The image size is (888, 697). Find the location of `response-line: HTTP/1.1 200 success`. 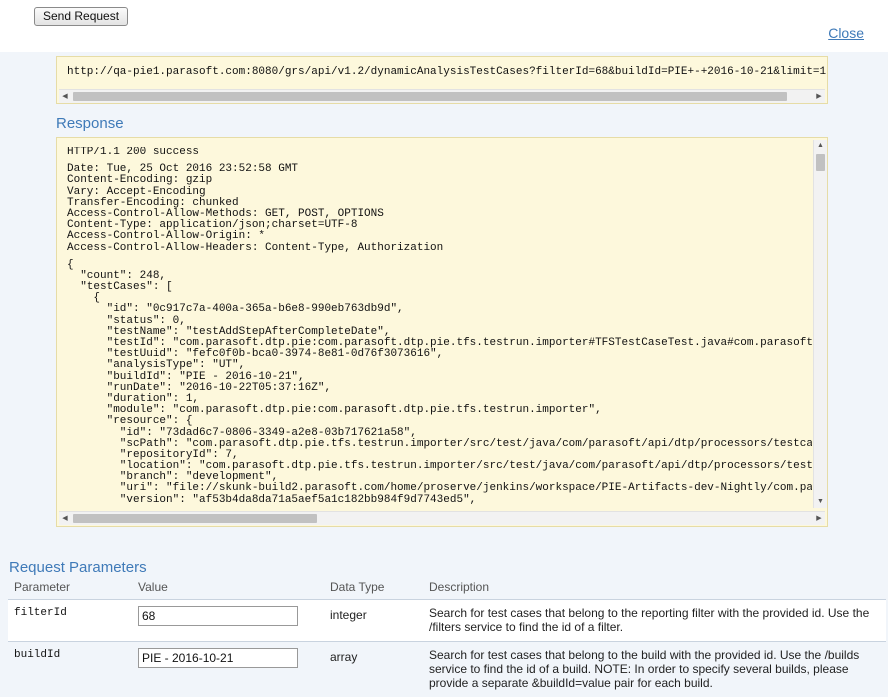

response-line: HTTP/1.1 200 success is located at coordinates (133, 152).